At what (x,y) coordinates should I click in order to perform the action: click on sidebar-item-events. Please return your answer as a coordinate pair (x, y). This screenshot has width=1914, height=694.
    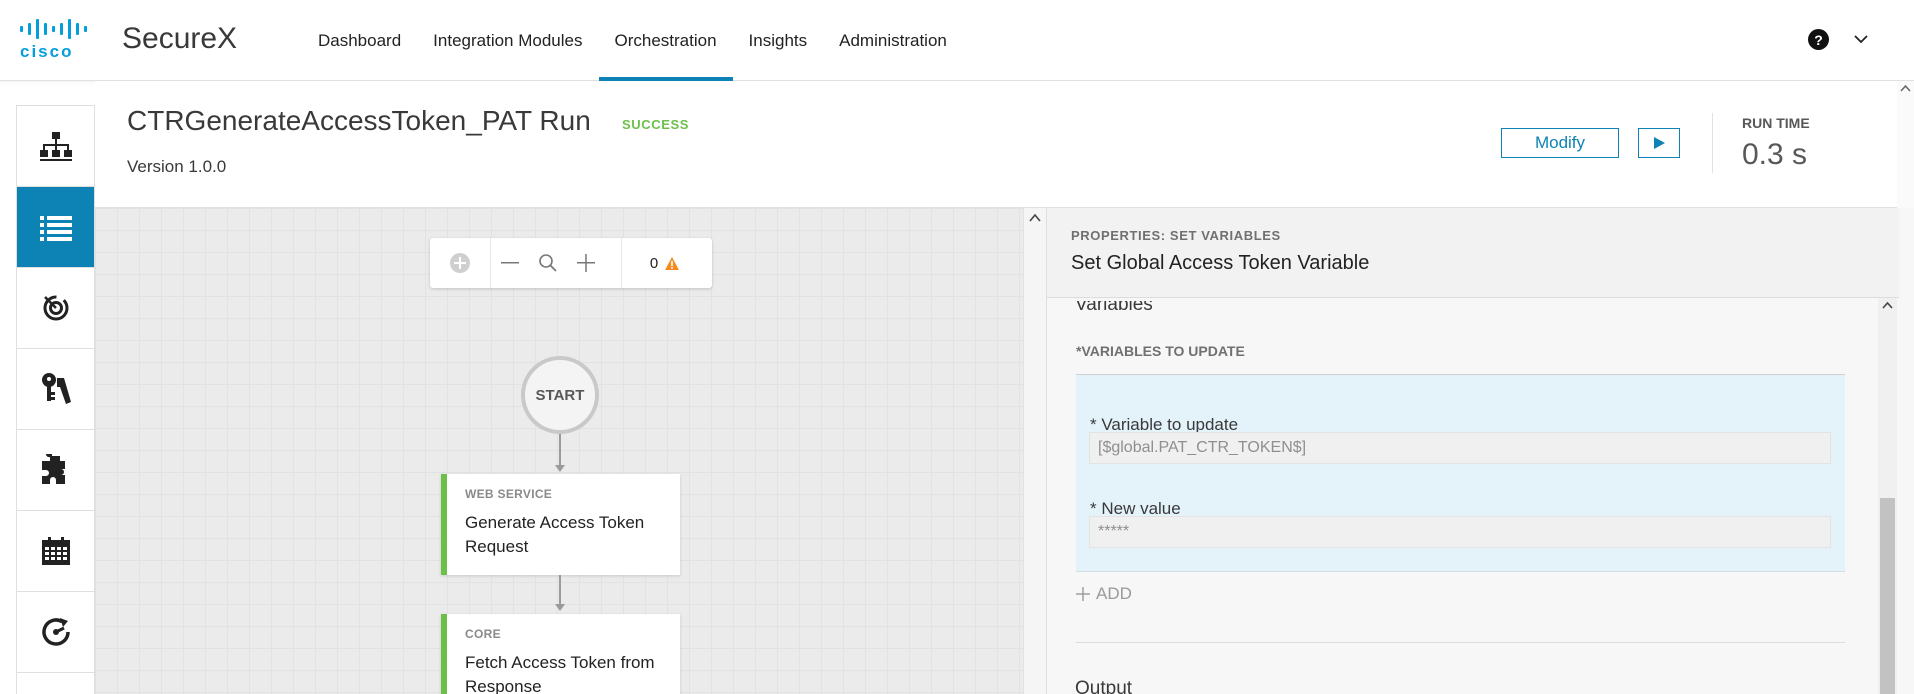
    Looking at the image, I should click on (55, 632).